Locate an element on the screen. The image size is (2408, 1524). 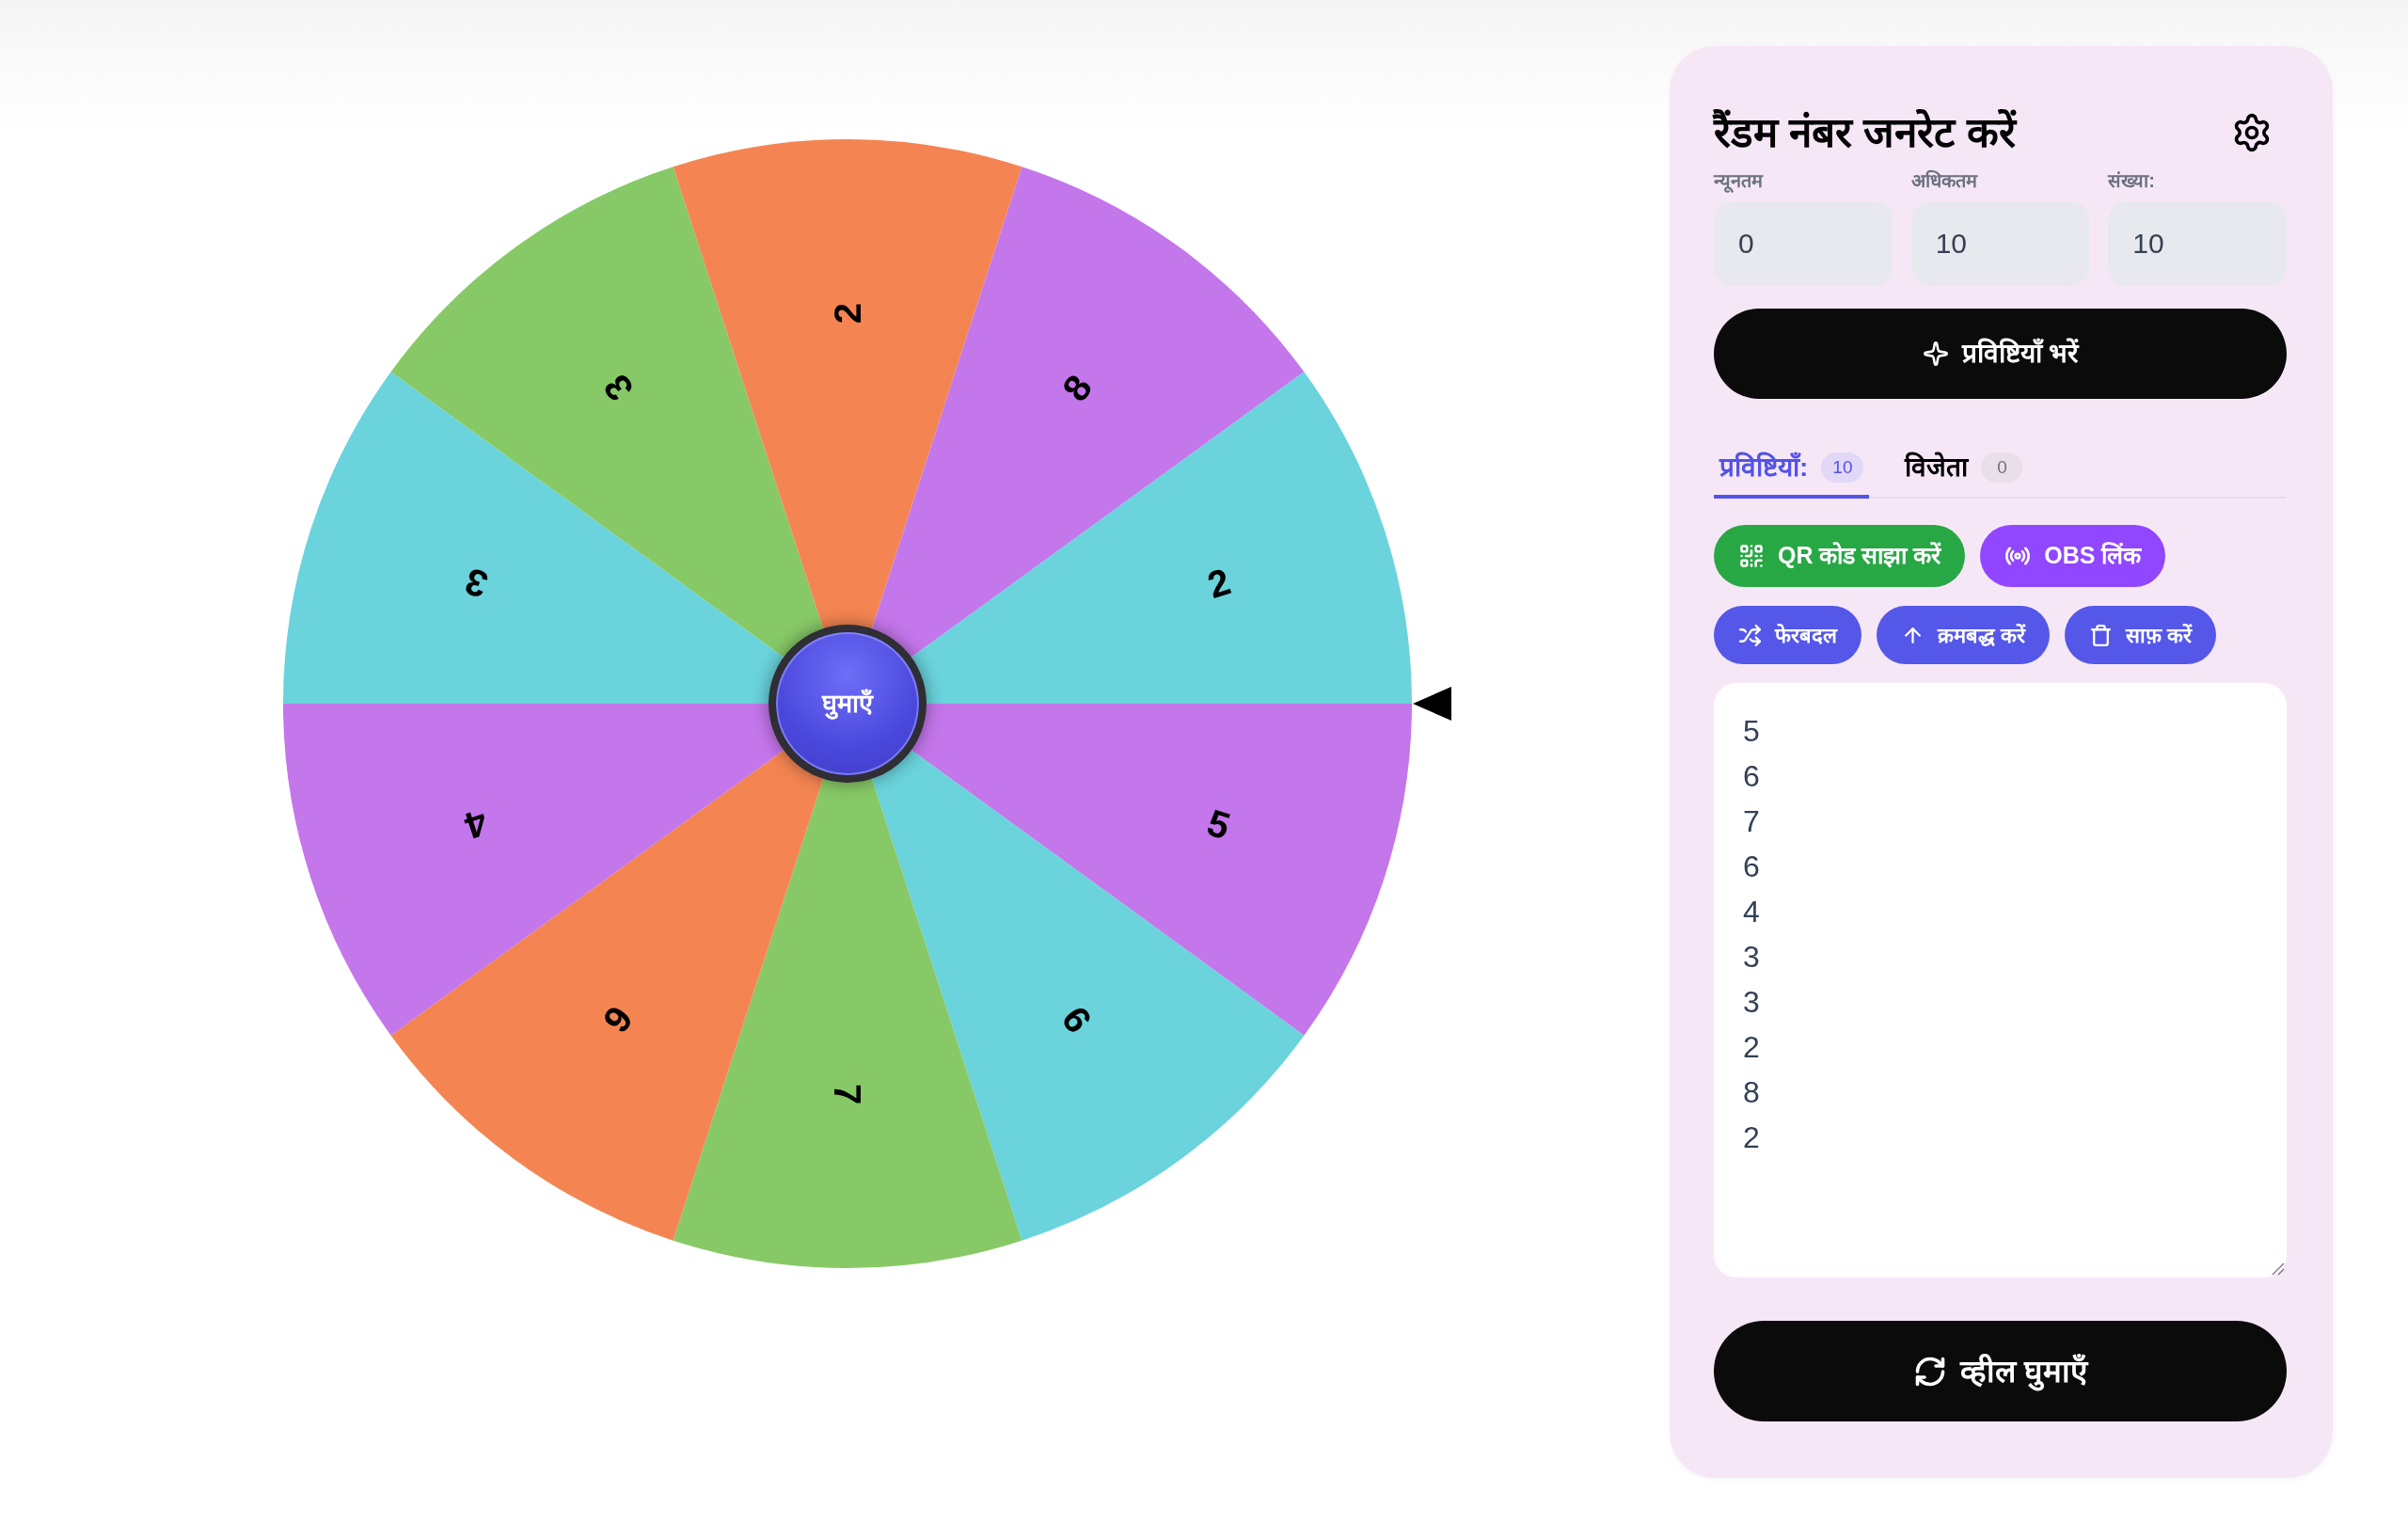
segment-label: 4 is located at coordinates (476, 825).